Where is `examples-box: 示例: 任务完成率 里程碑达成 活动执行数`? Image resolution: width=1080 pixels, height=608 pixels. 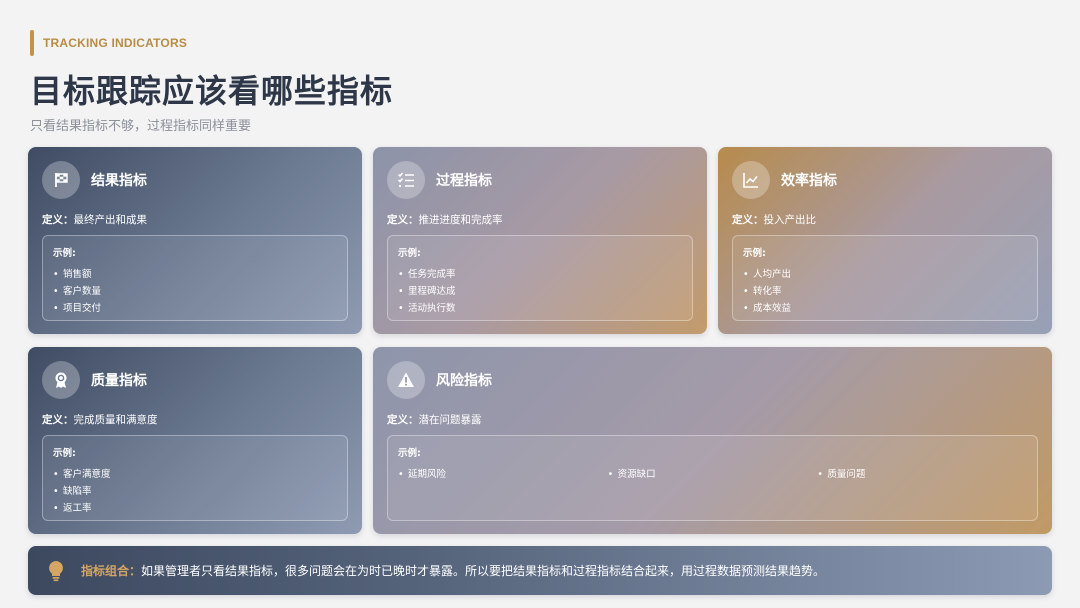
examples-box: 示例: 任务完成率 里程碑达成 活动执行数 is located at coordinates (540, 278).